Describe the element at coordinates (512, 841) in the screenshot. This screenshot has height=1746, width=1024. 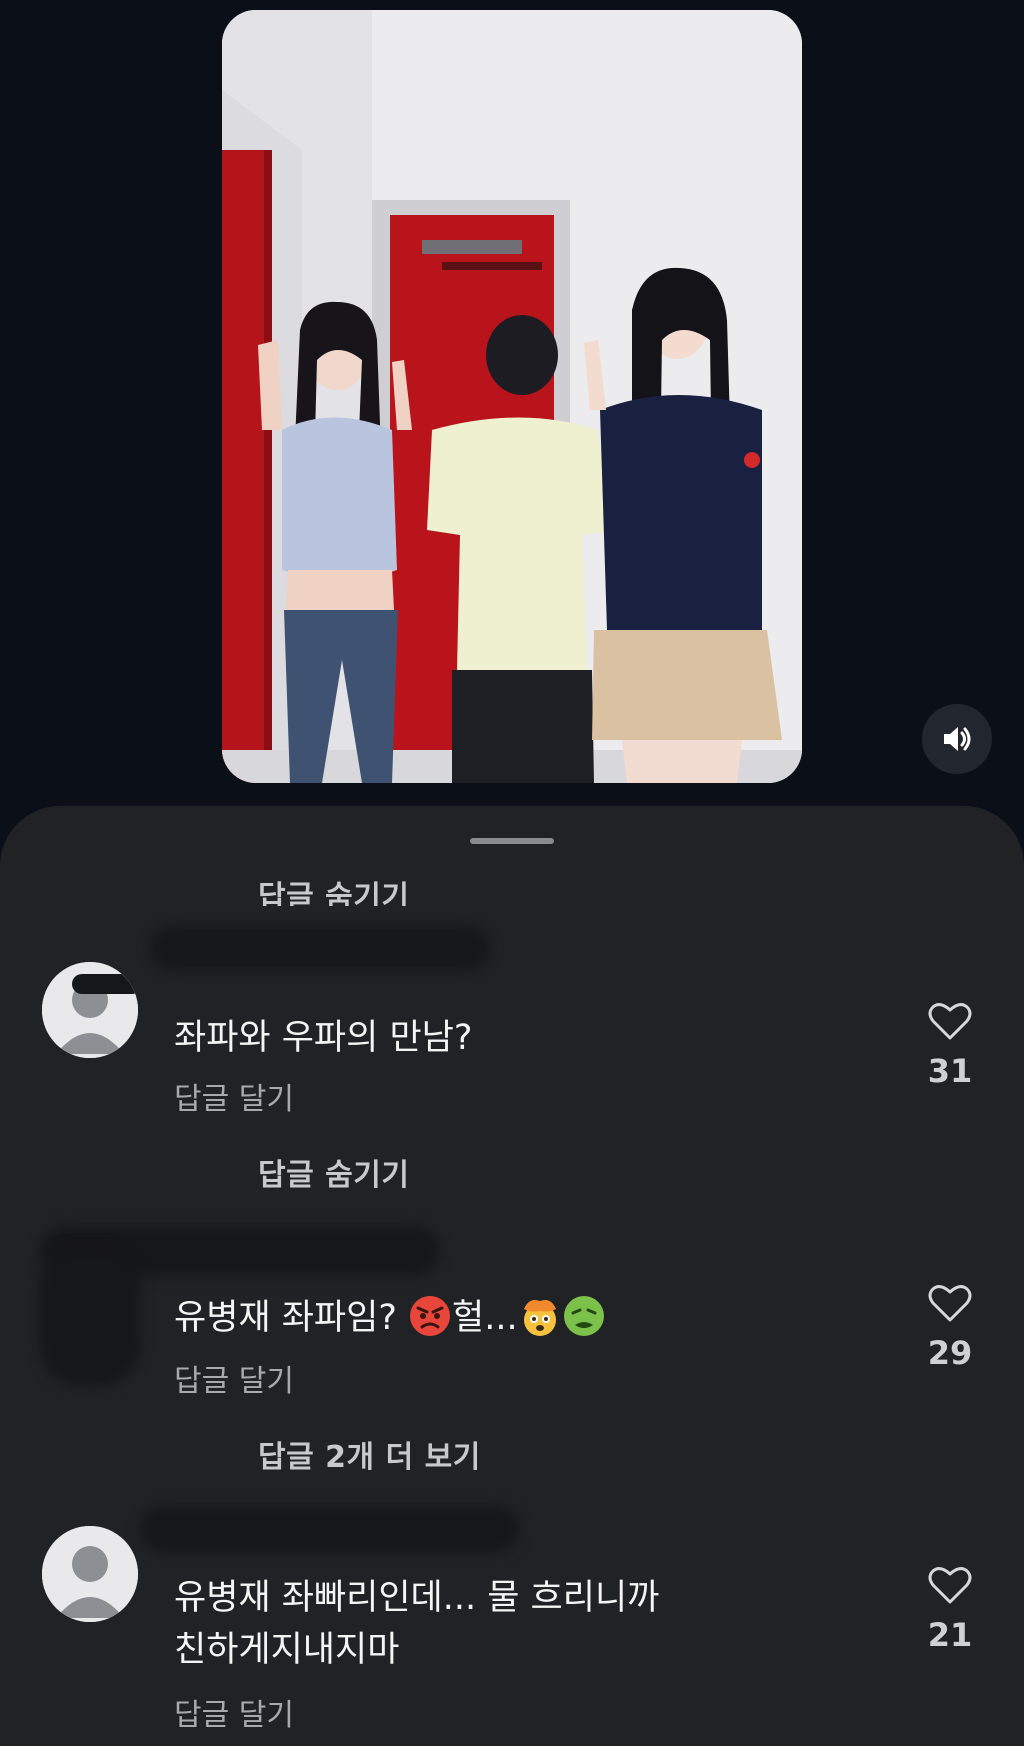
I see `drag-handle` at that location.